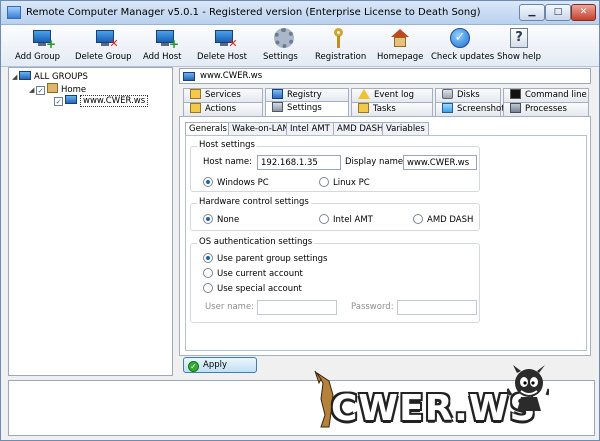 This screenshot has height=441, width=600. Describe the element at coordinates (405, 128) in the screenshot. I see `subtab-variables: Variables` at that location.